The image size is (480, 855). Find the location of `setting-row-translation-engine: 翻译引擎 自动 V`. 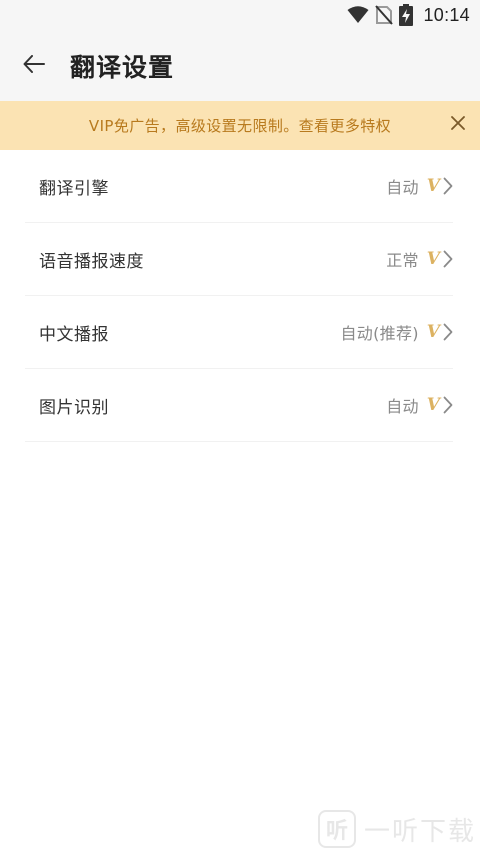

setting-row-translation-engine: 翻译引擎 自动 V is located at coordinates (239, 186).